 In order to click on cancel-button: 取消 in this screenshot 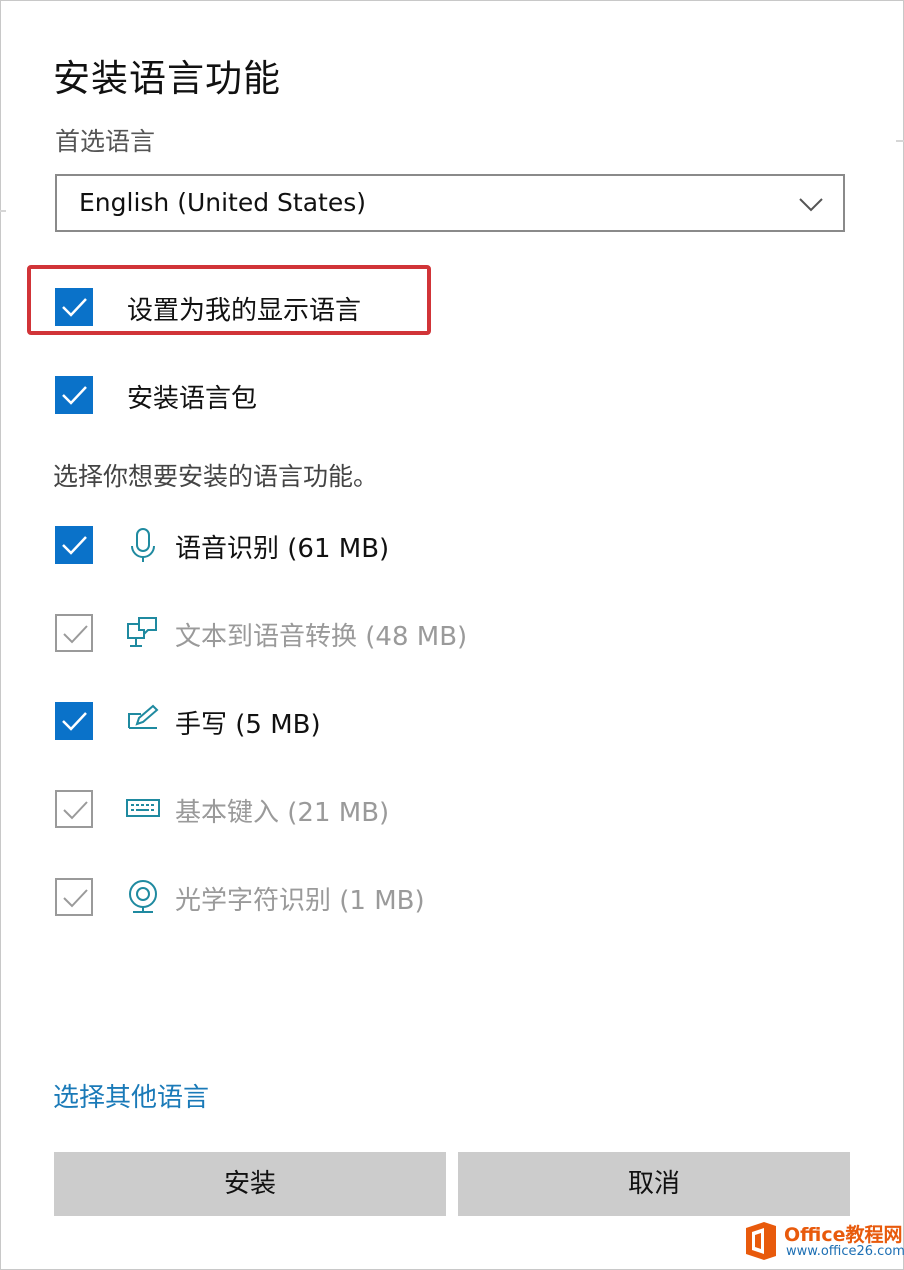, I will do `click(654, 1184)`.